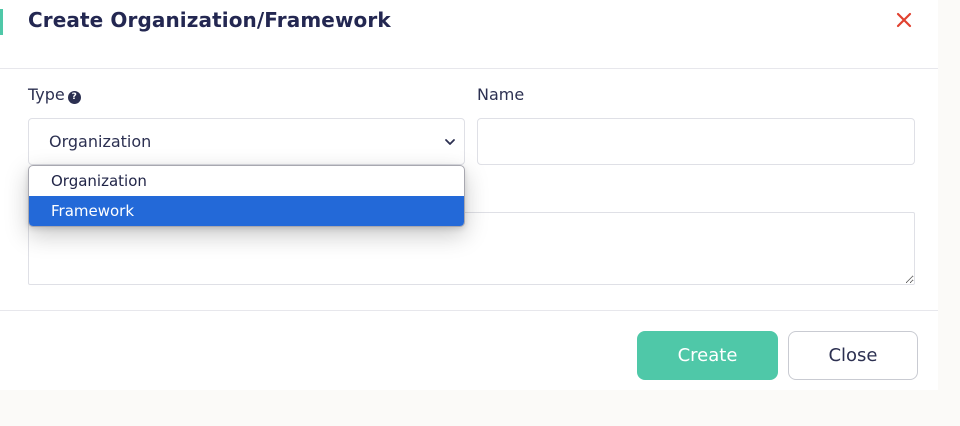 This screenshot has height=426, width=960. What do you see at coordinates (1, 22) in the screenshot?
I see `title-accent-bar` at bounding box center [1, 22].